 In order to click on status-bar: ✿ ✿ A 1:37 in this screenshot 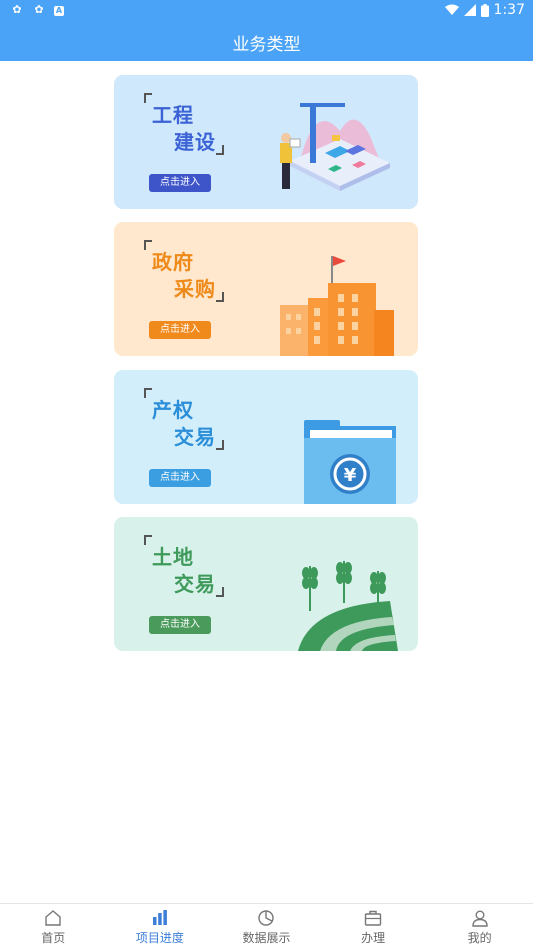, I will do `click(266, 12)`.